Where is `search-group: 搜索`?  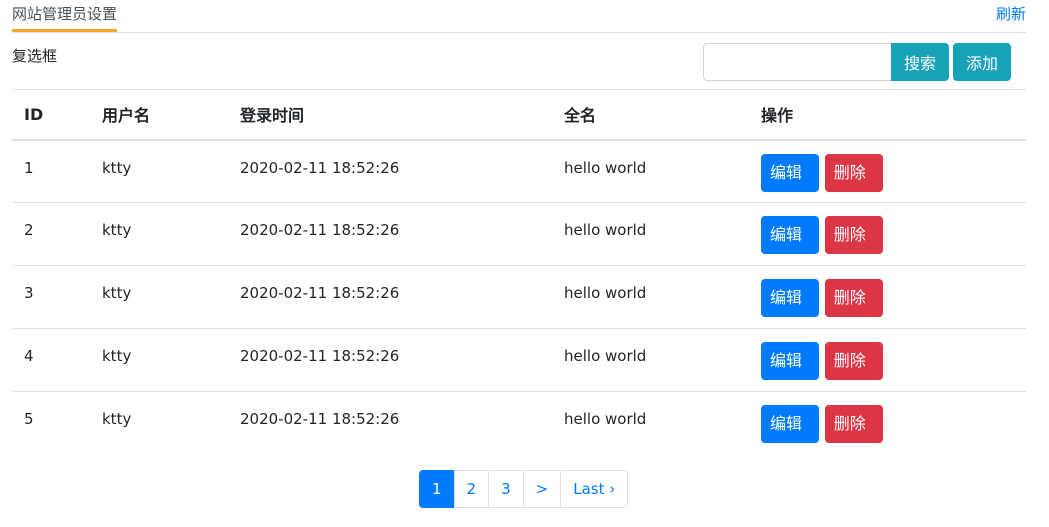
search-group: 搜索 is located at coordinates (826, 62).